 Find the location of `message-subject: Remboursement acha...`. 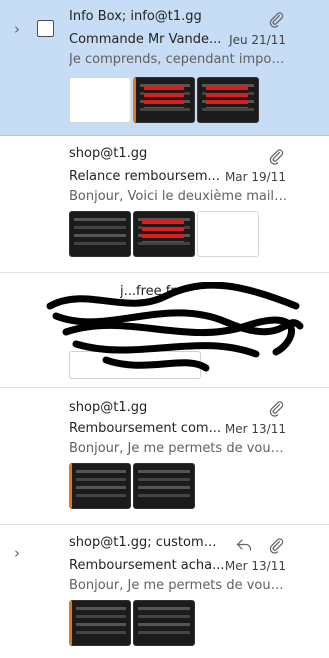

message-subject: Remboursement acha... is located at coordinates (147, 565).